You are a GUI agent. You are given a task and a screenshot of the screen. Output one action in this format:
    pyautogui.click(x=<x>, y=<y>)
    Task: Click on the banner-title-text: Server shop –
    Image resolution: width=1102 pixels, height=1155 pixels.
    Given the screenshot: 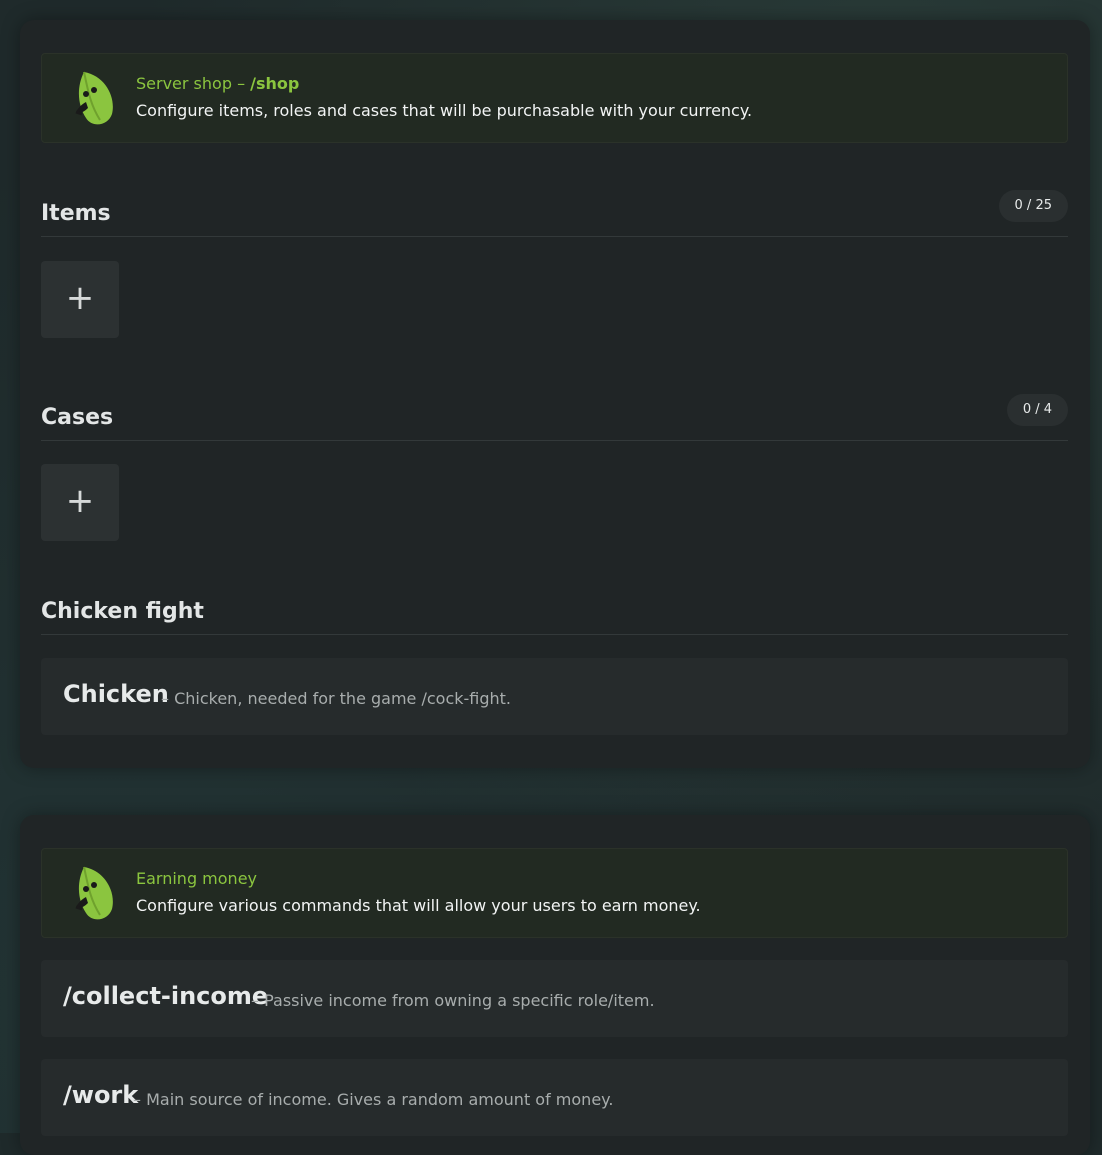 What is the action you would take?
    pyautogui.click(x=193, y=83)
    